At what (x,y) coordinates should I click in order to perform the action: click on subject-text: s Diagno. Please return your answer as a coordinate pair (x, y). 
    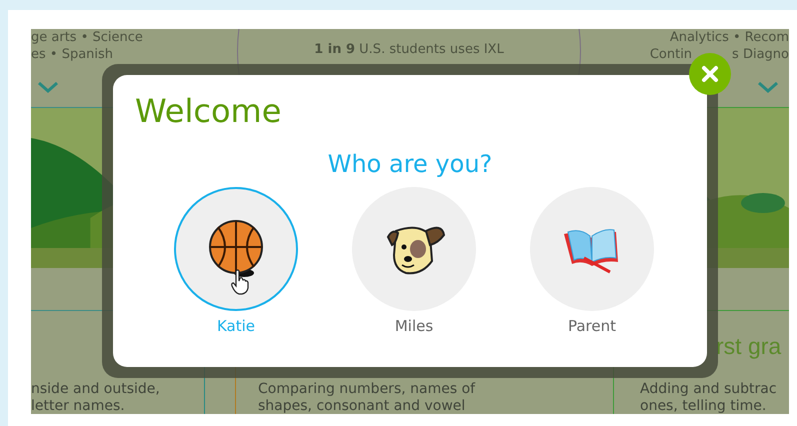
    Looking at the image, I should click on (760, 54).